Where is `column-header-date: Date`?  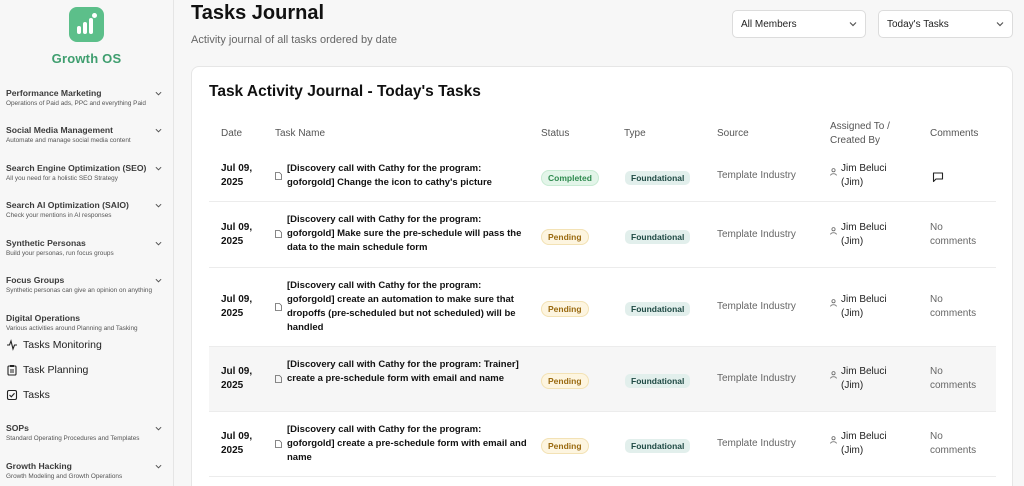 column-header-date: Date is located at coordinates (231, 133).